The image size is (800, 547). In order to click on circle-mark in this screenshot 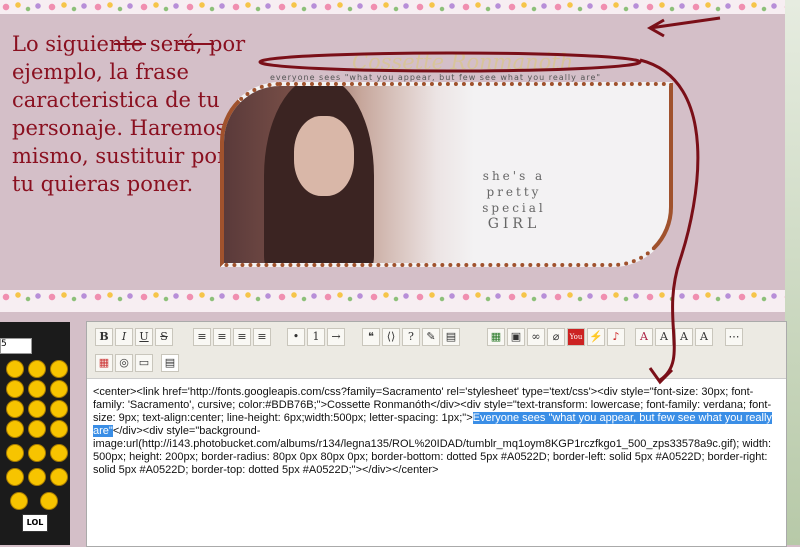, I will do `click(450, 62)`.